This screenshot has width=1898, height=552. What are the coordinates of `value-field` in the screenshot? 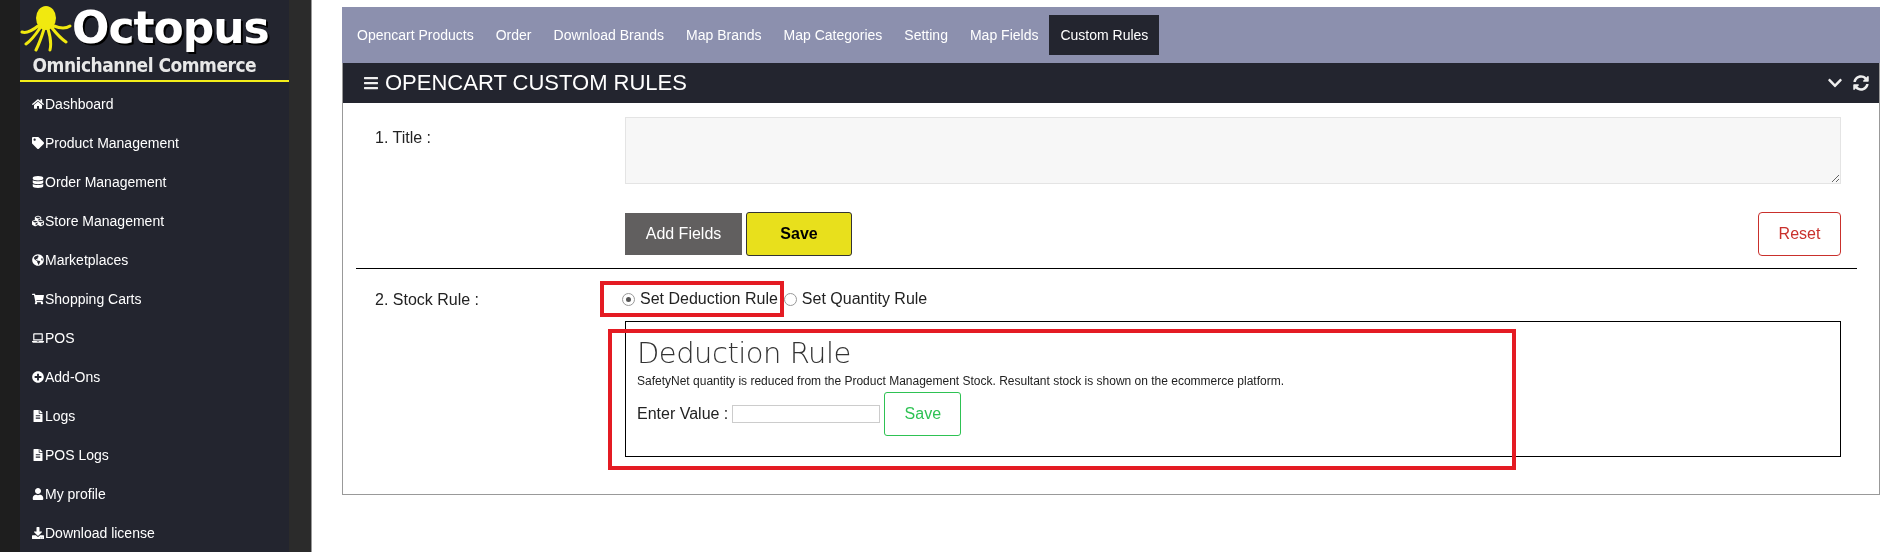 It's located at (806, 414).